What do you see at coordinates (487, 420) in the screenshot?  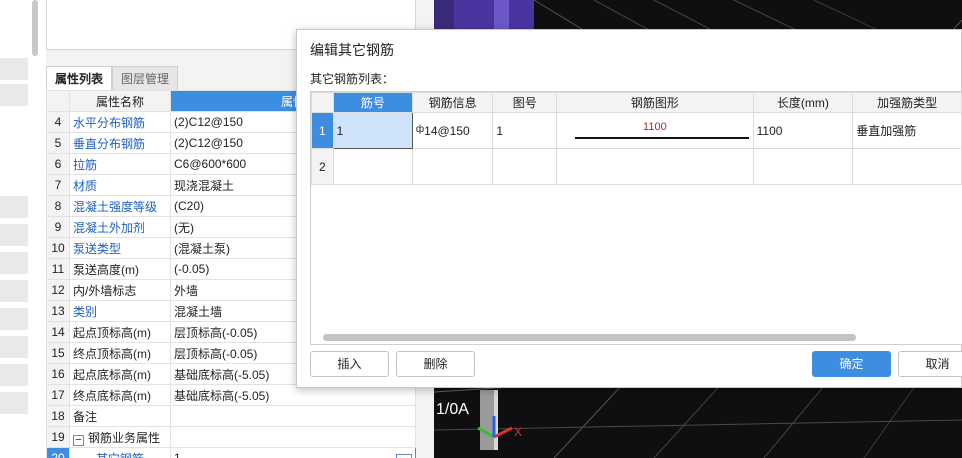 I see `wall-column` at bounding box center [487, 420].